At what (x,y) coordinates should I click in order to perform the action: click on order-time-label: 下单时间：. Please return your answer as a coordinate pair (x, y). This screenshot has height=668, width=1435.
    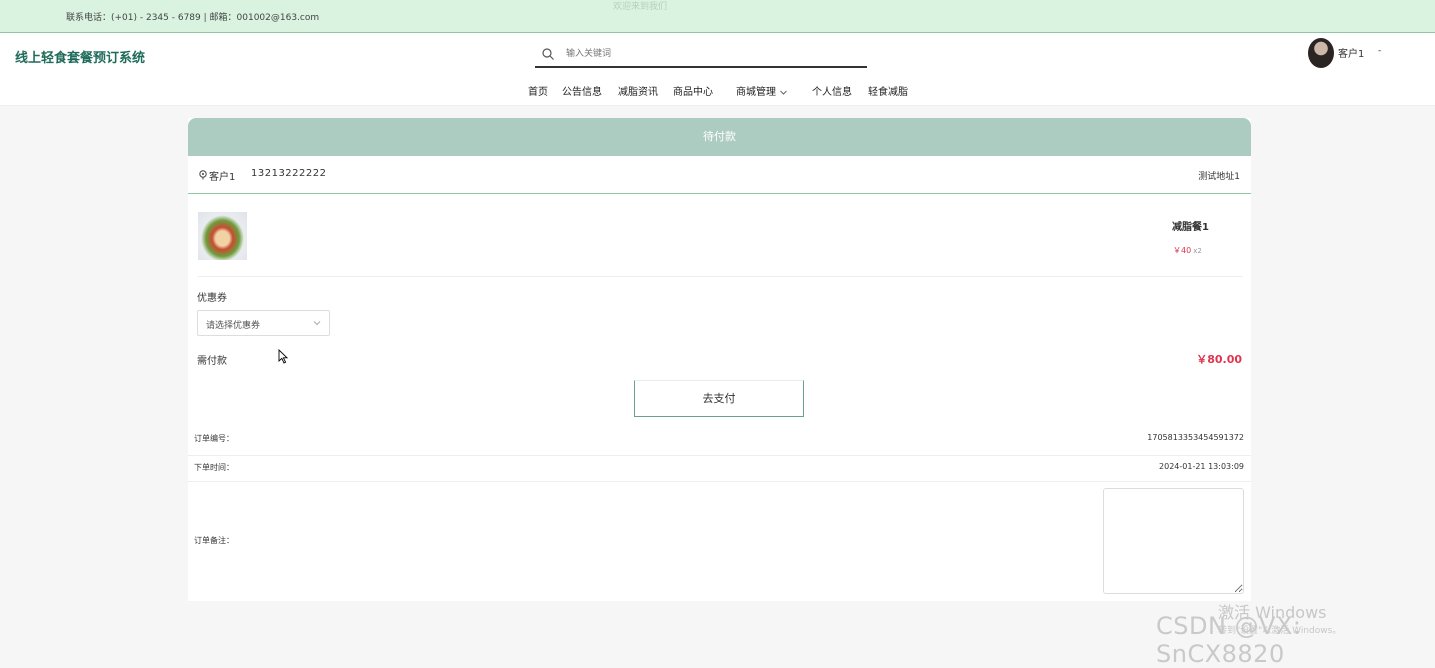
    Looking at the image, I should click on (214, 467).